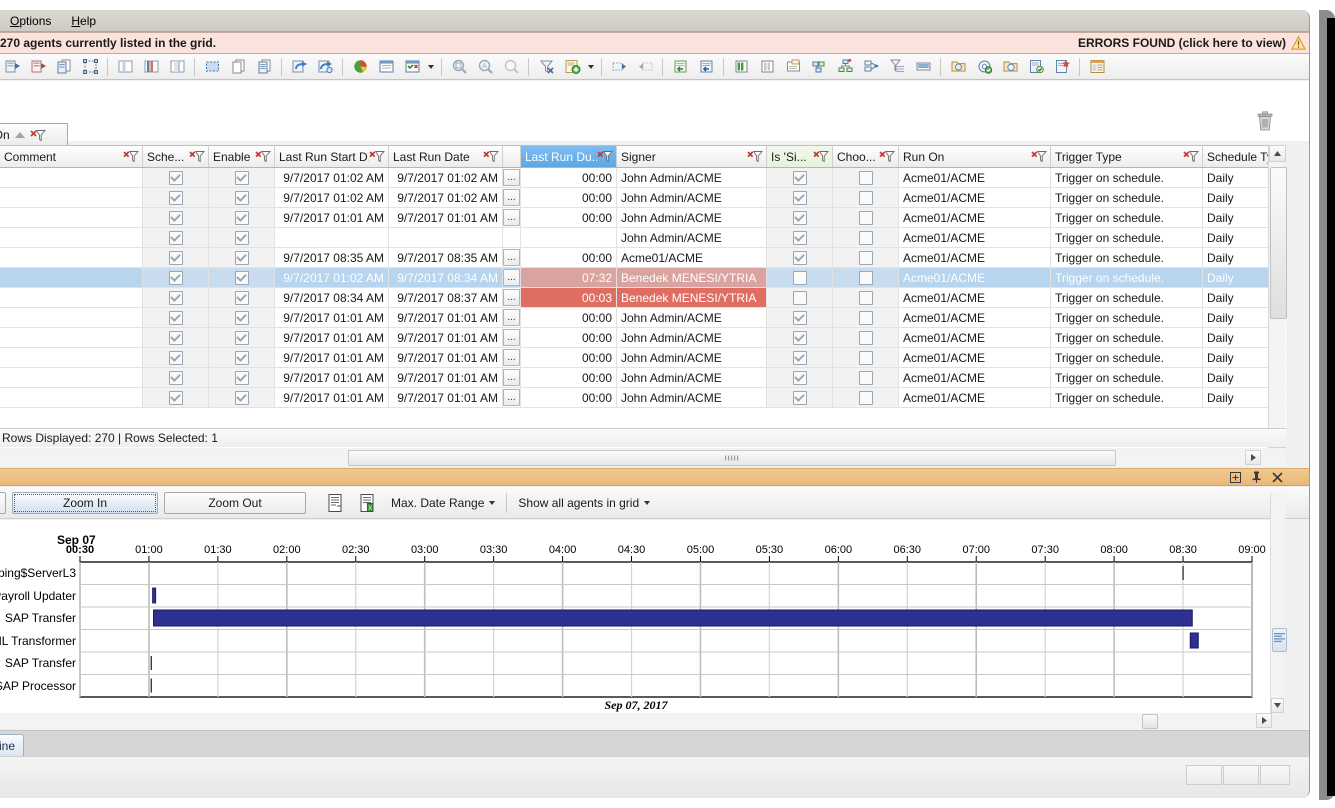 Image resolution: width=1335 pixels, height=808 pixels. What do you see at coordinates (360, 67) in the screenshot?
I see `chart-pie-icon` at bounding box center [360, 67].